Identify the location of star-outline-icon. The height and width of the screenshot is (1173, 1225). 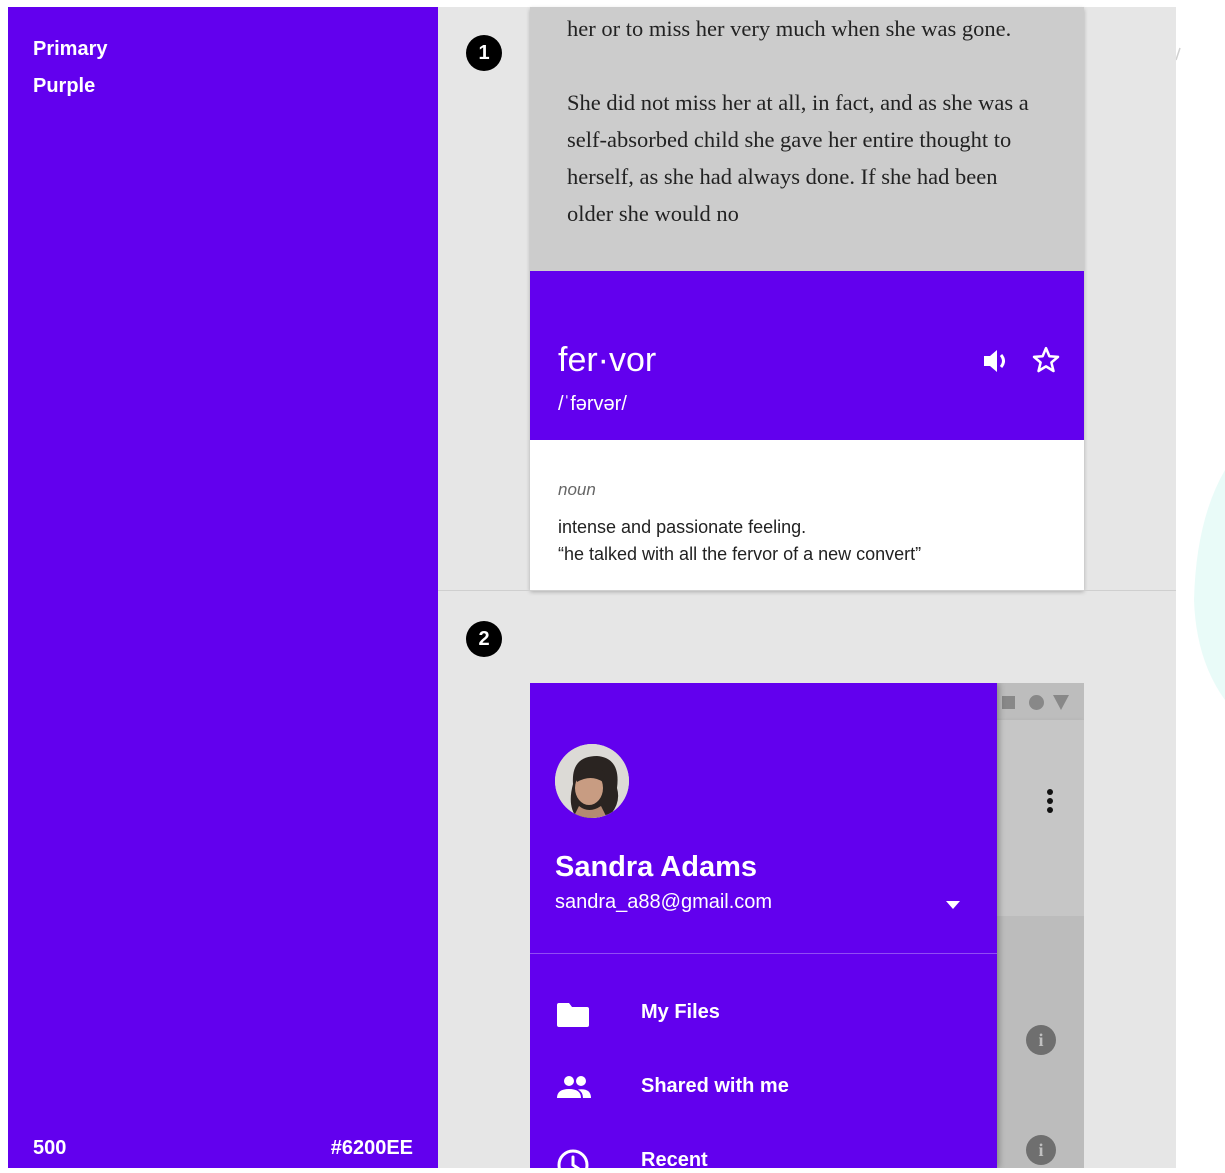
(1046, 362).